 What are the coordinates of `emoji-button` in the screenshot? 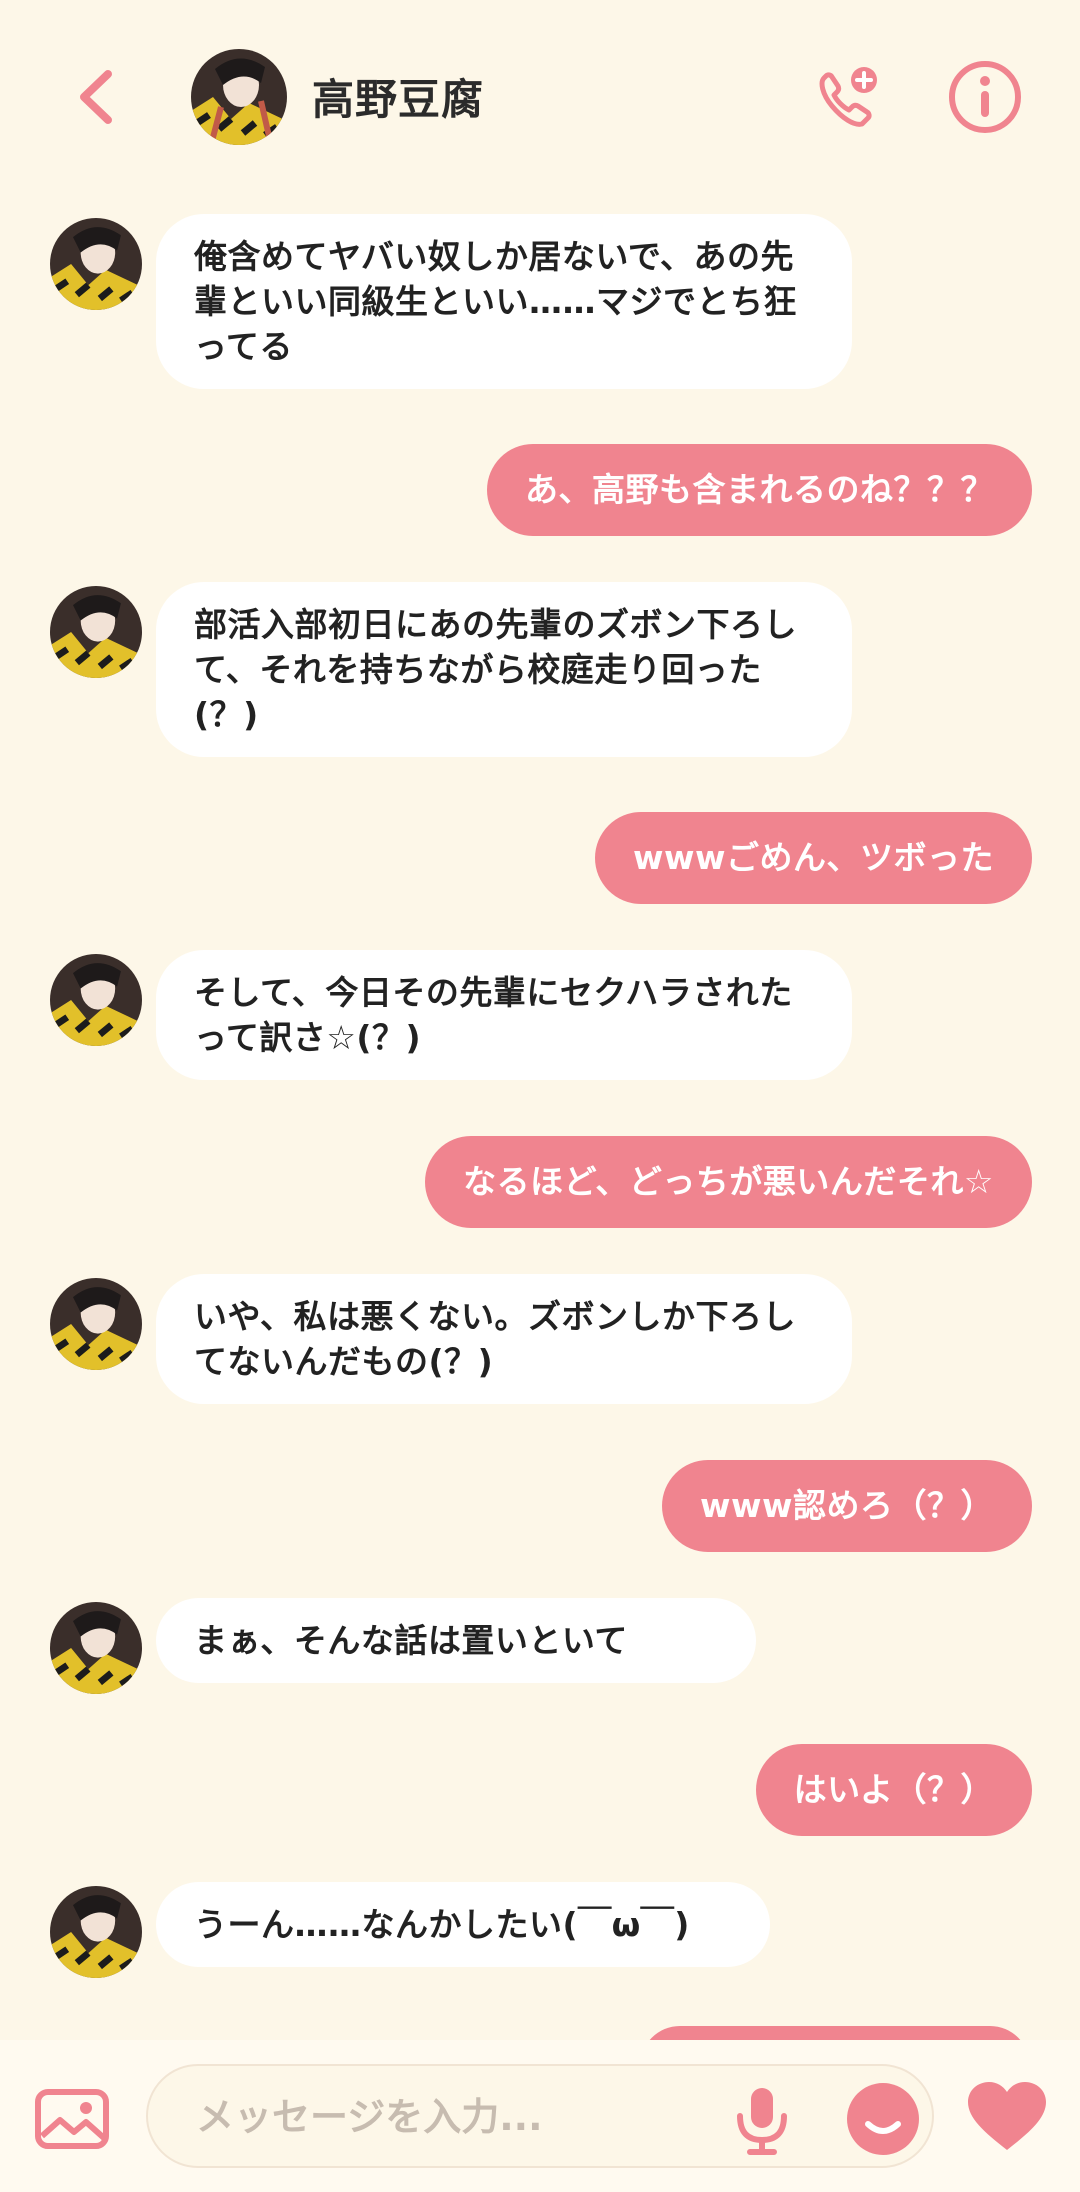 It's located at (883, 2119).